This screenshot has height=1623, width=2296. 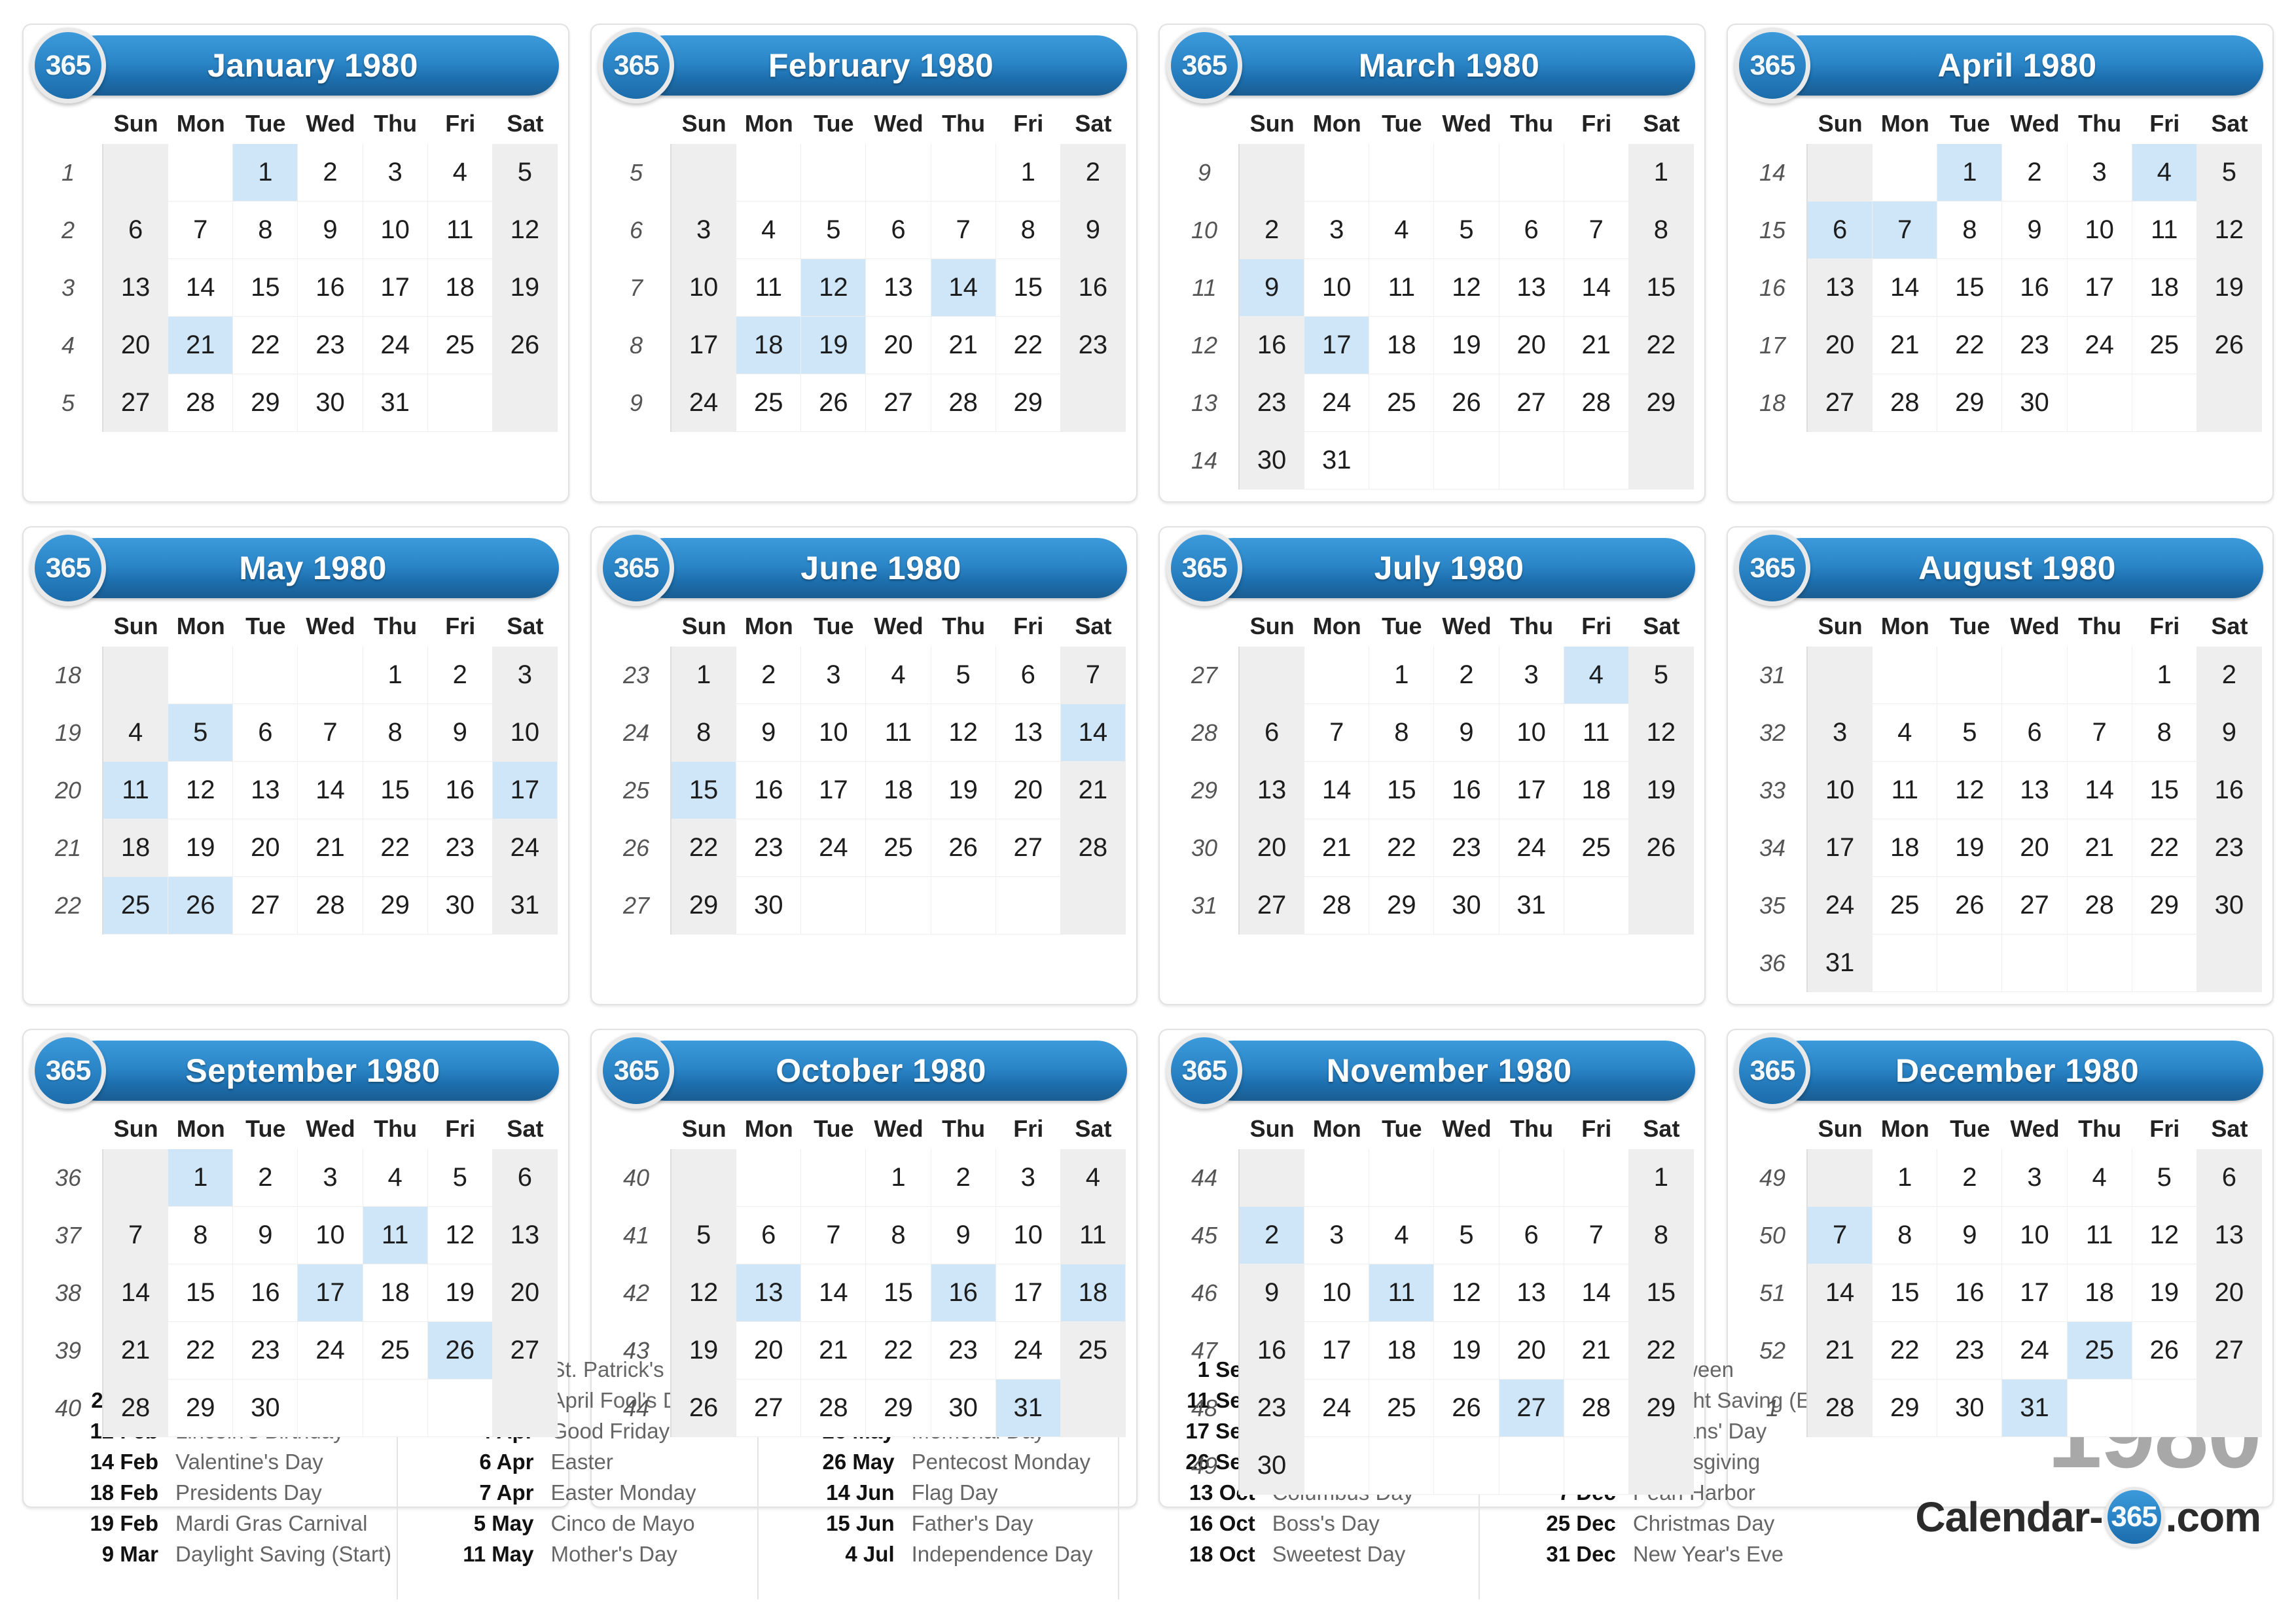 I want to click on day-cell: 4, so click(x=136, y=733).